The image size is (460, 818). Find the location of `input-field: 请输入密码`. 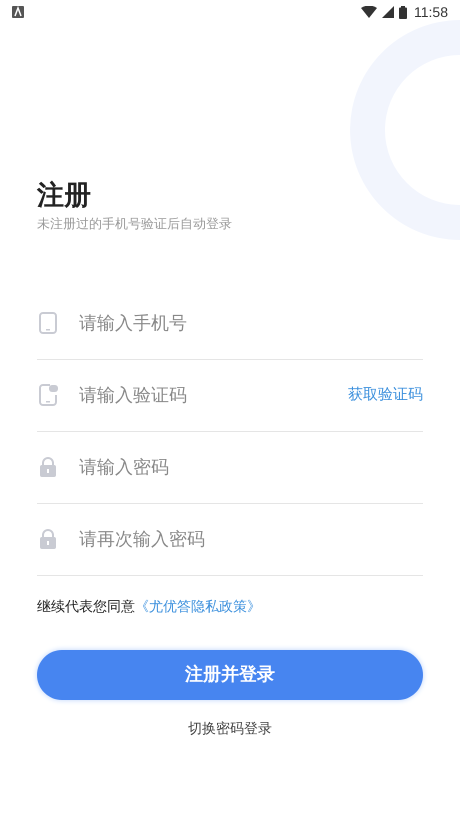

input-field: 请输入密码 is located at coordinates (251, 467).